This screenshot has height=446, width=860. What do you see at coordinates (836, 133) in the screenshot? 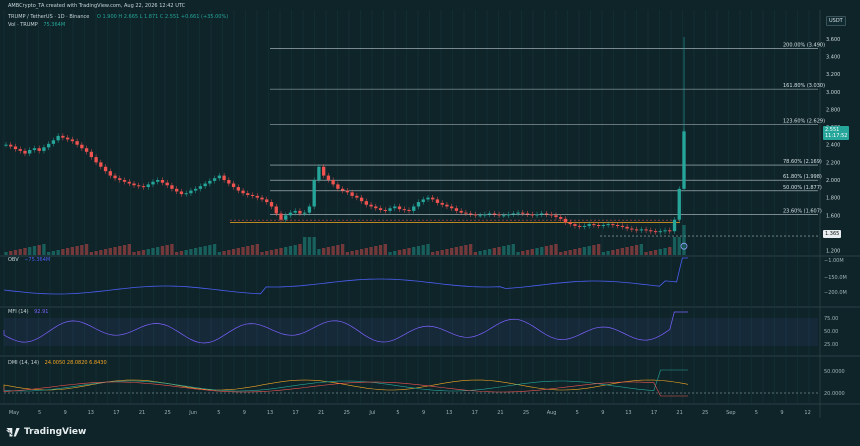
I see `last-price-badge: 2.551 11:17:52` at bounding box center [836, 133].